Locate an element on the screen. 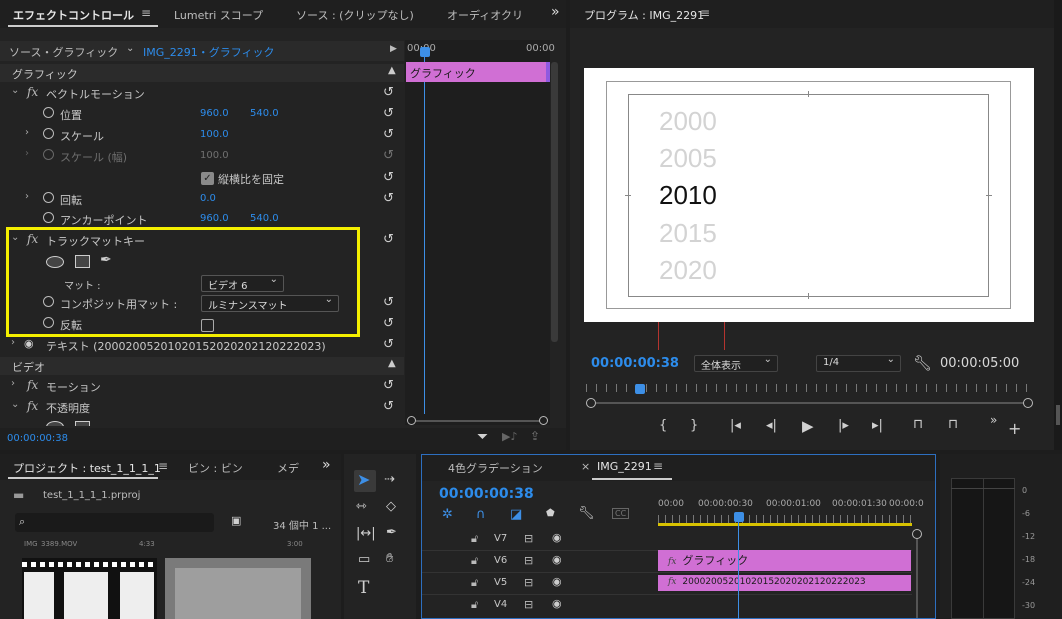 This screenshot has width=1062, height=619. add-button-icon: + is located at coordinates (1014, 428).